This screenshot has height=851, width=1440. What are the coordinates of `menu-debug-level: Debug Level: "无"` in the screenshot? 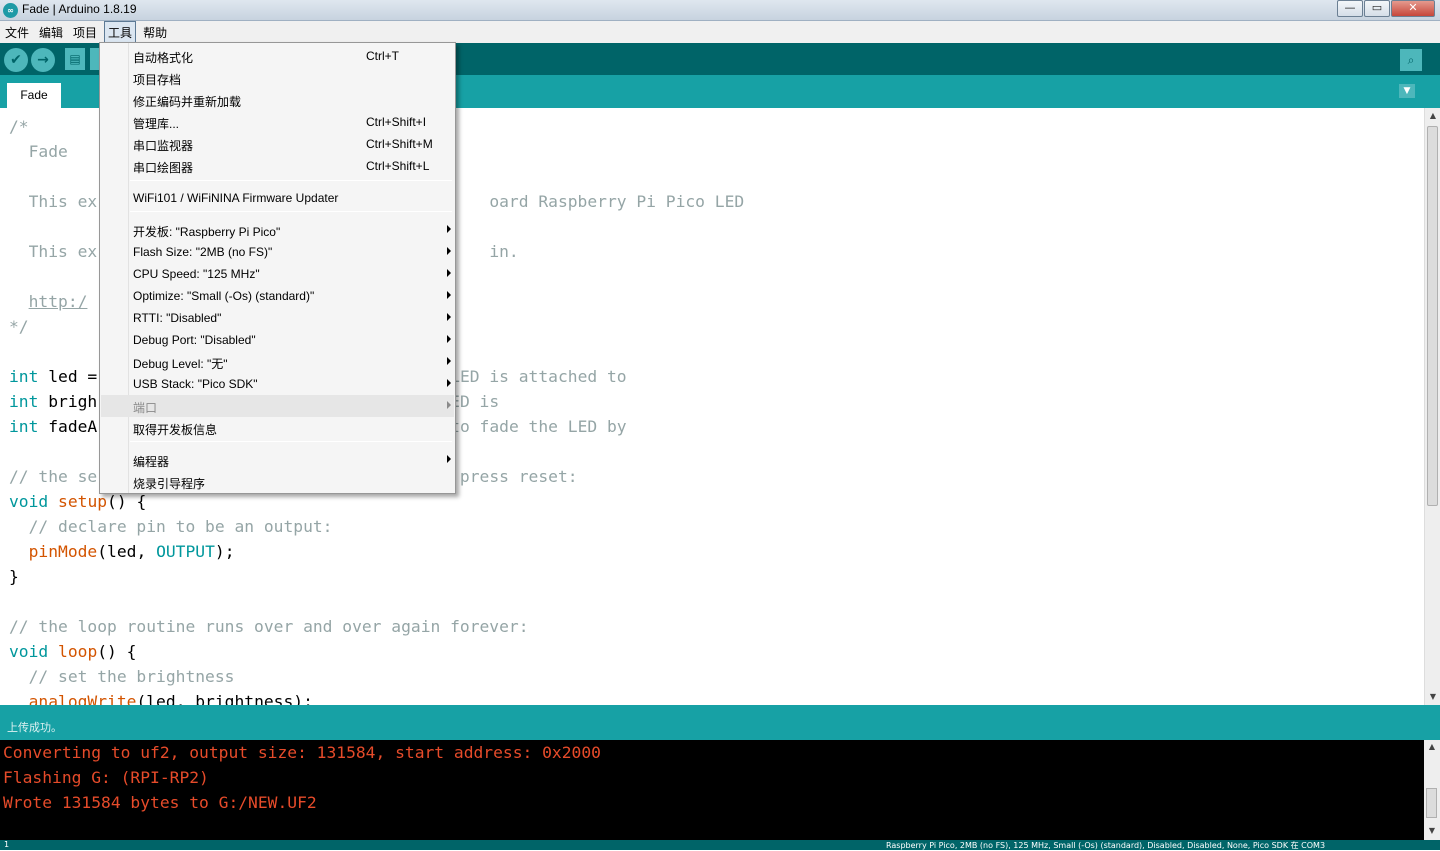 It's located at (277, 362).